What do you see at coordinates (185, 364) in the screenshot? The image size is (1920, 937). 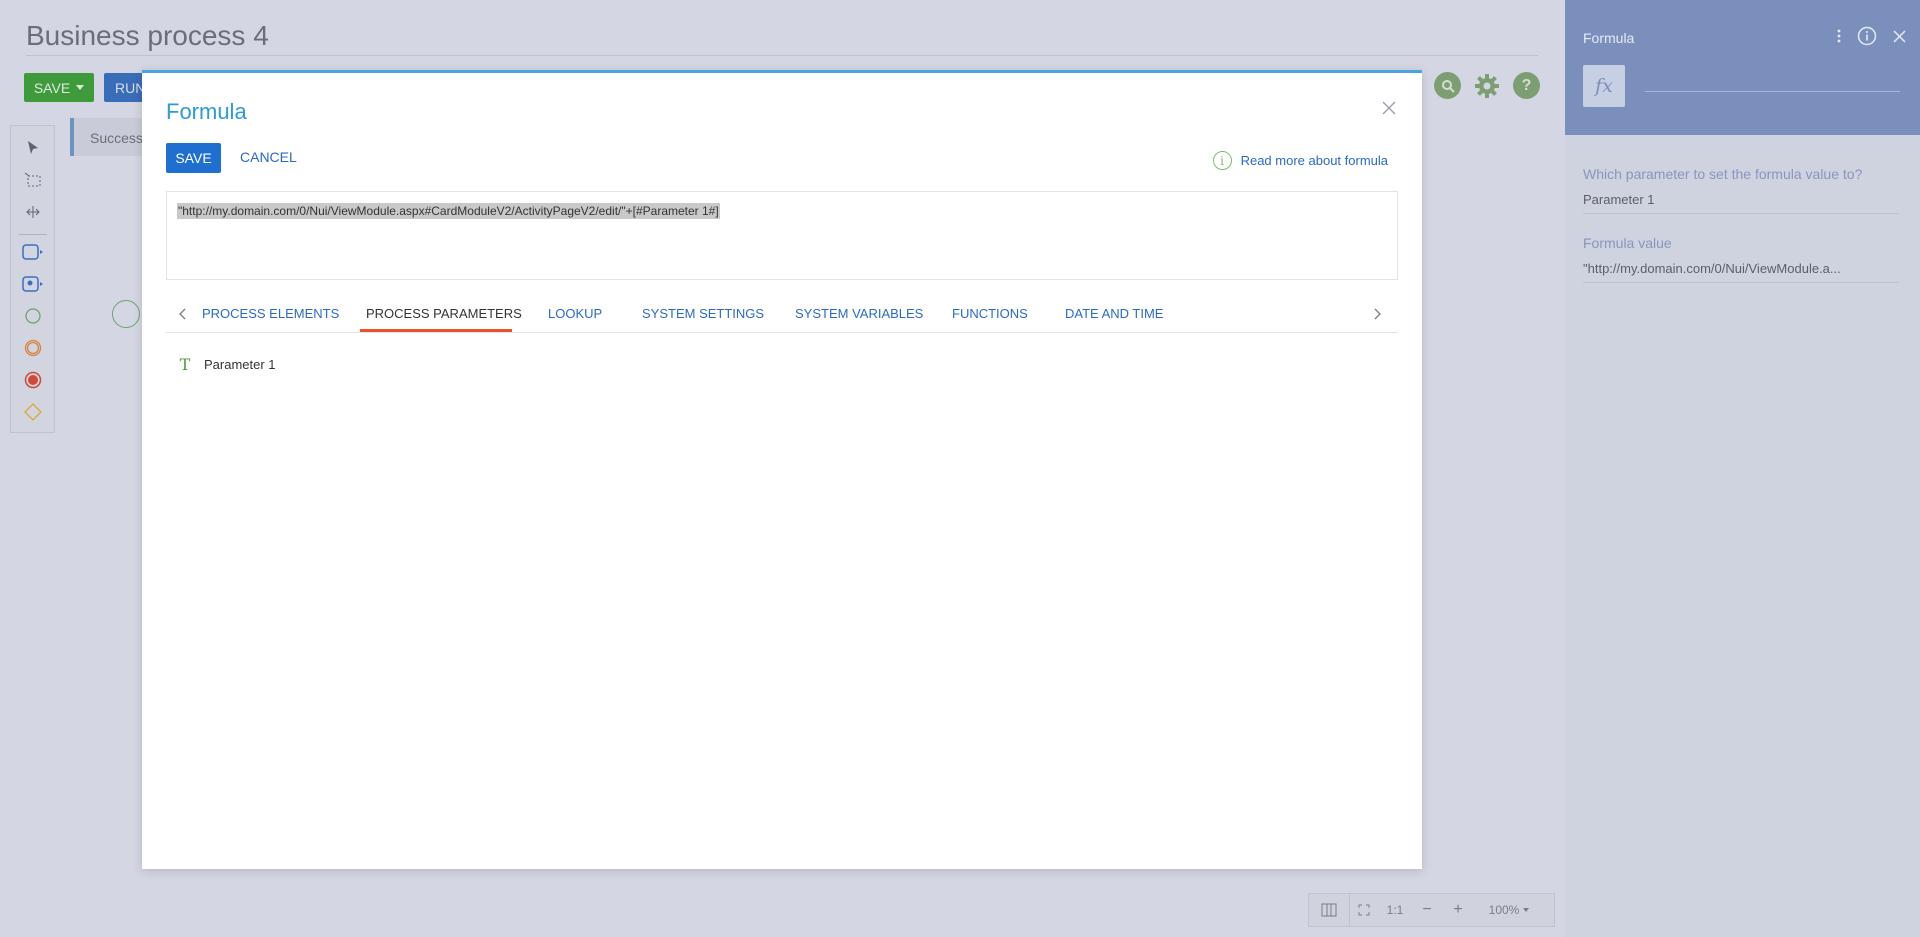 I see `text-type-icon: T` at bounding box center [185, 364].